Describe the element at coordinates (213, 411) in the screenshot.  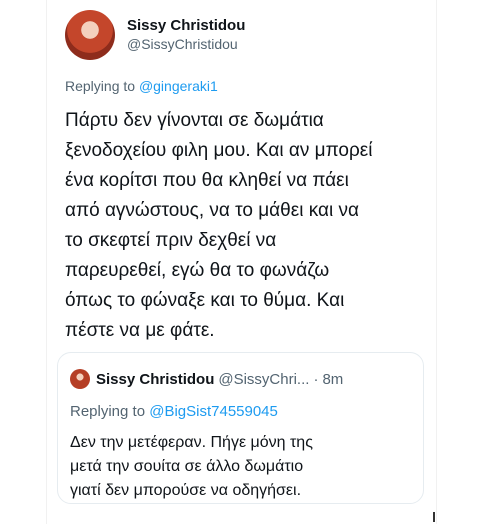
I see `quoted-replying-to-link: @BigSist74559045` at that location.